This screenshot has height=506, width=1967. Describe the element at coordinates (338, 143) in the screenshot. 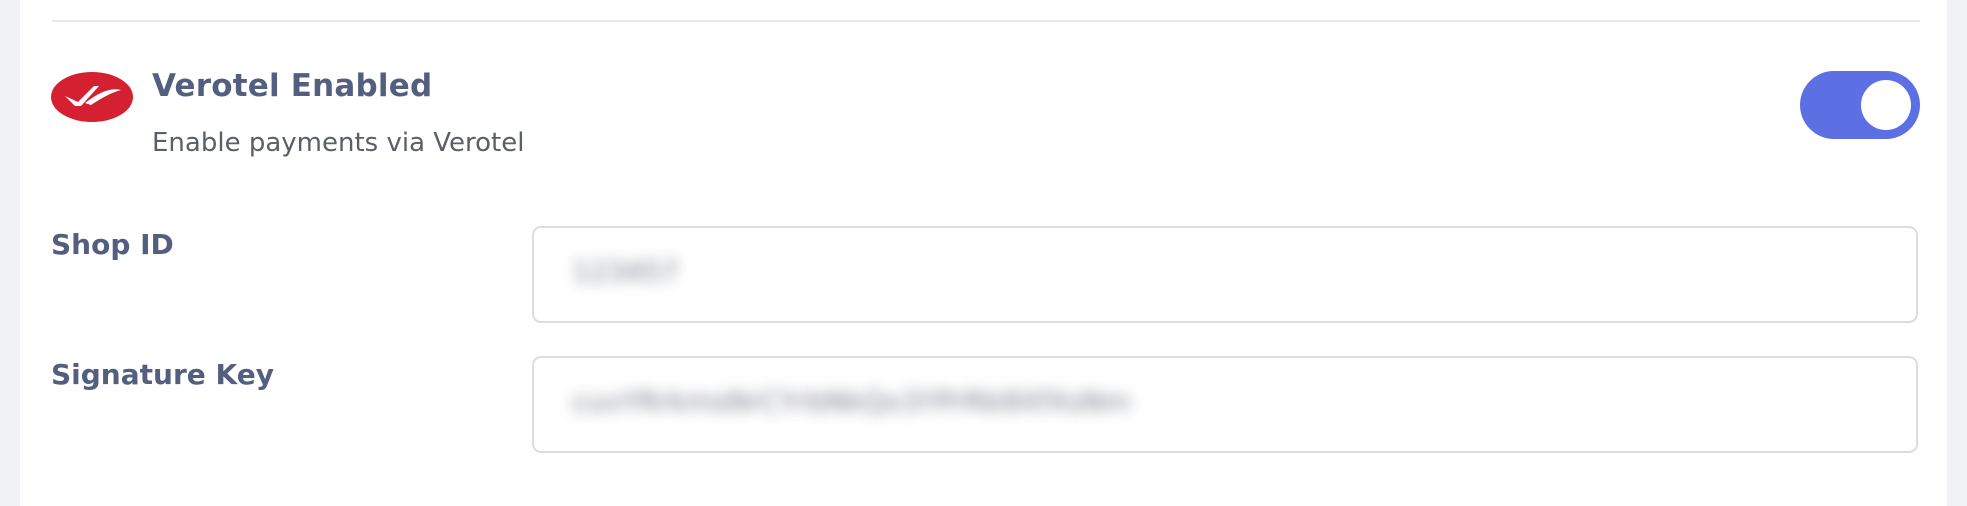

I see `gateway-subtitle: Enable payments via Verotel` at that location.